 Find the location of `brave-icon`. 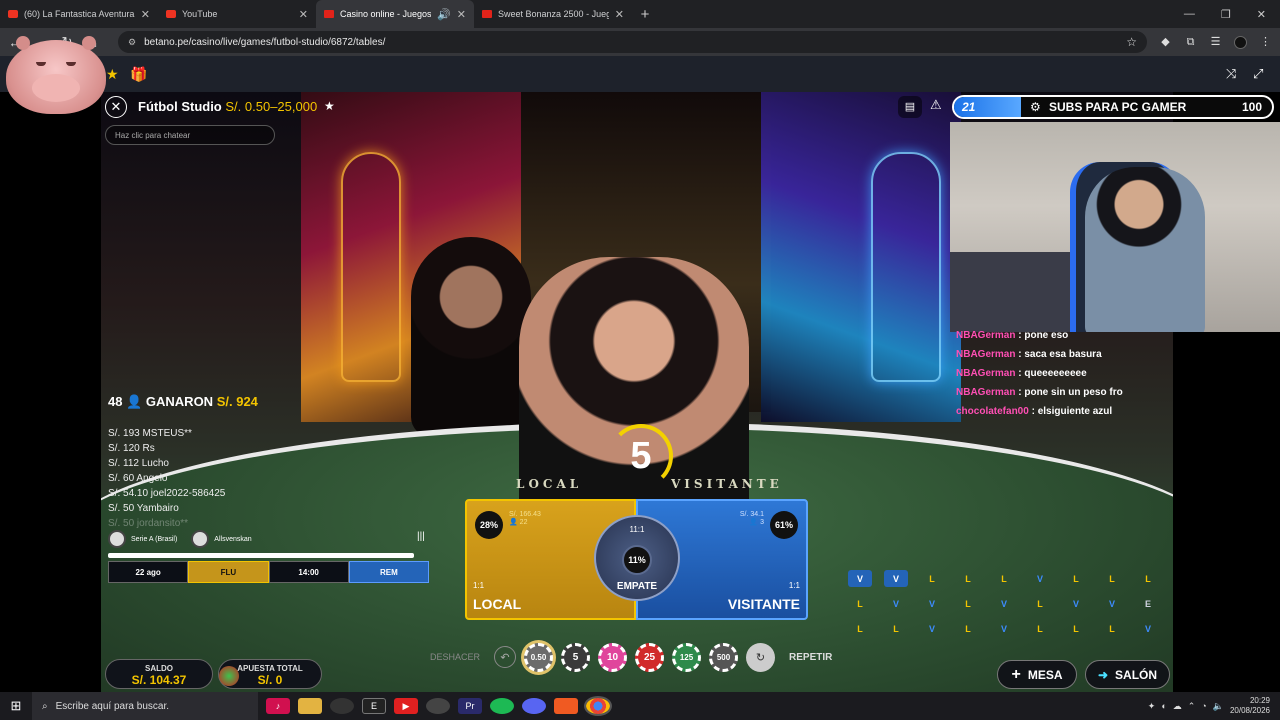

brave-icon is located at coordinates (566, 706).